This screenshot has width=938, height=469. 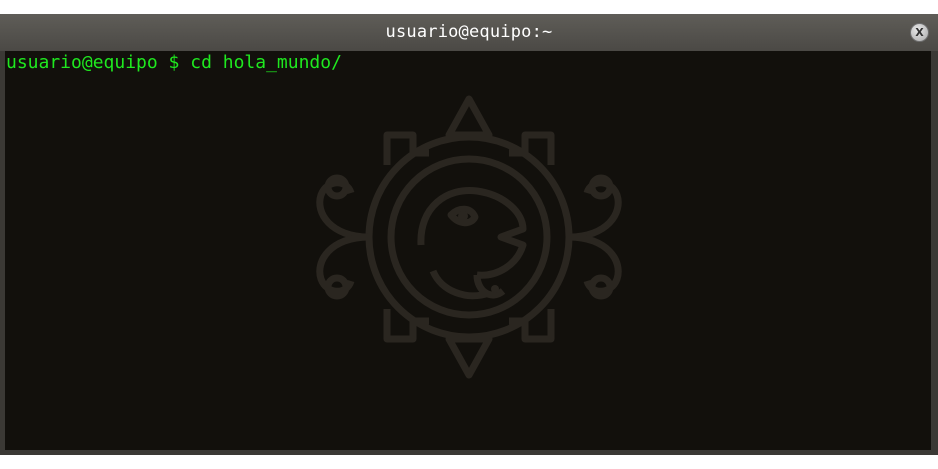 I want to click on close-icon: X, so click(x=919, y=32).